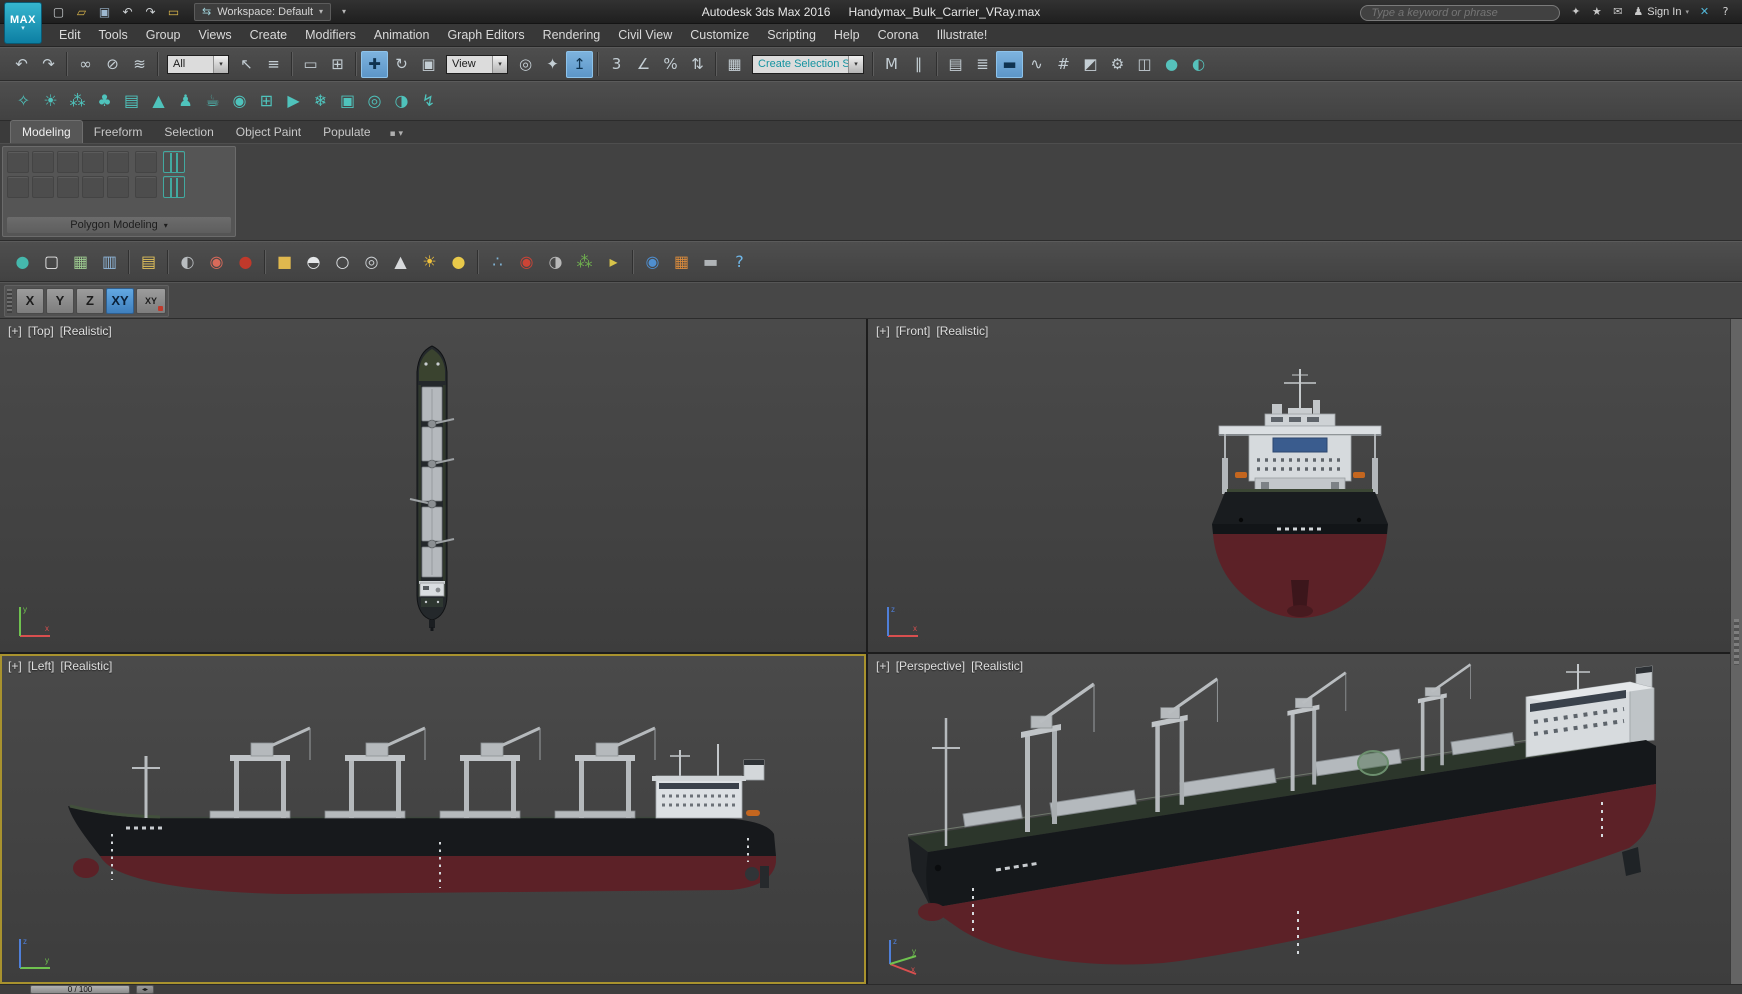 This screenshot has width=1742, height=994. What do you see at coordinates (1704, 11) in the screenshot?
I see `a360-icon: ✕` at bounding box center [1704, 11].